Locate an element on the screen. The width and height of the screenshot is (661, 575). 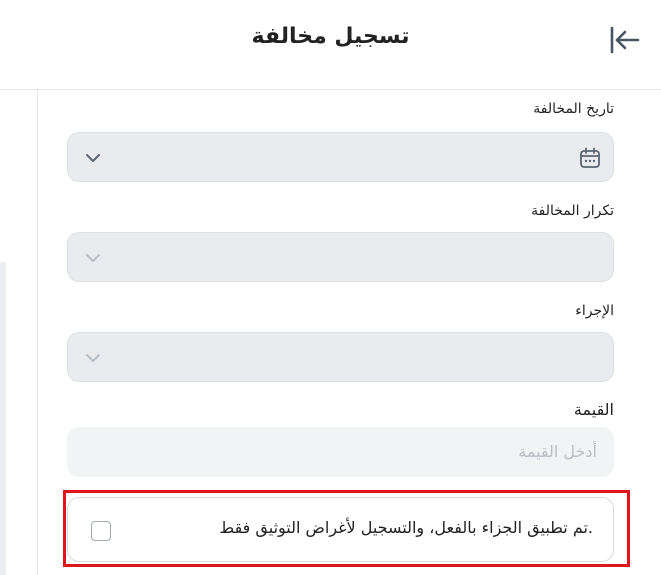
back-button is located at coordinates (624, 40).